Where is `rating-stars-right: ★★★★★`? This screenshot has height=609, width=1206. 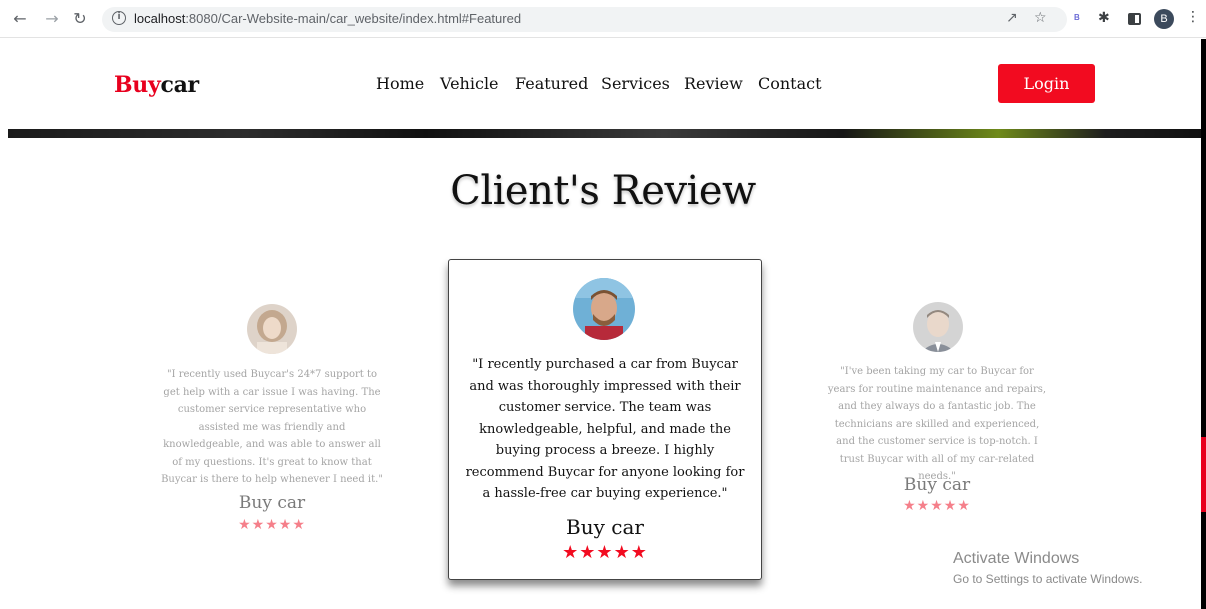
rating-stars-right: ★★★★★ is located at coordinates (937, 506).